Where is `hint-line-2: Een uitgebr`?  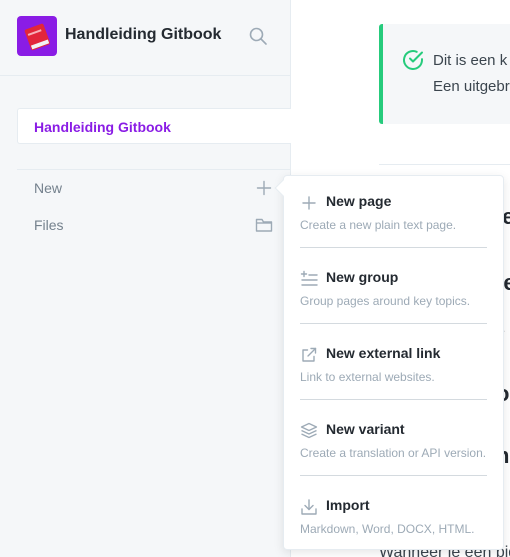
hint-line-2: Een uitgebr is located at coordinates (471, 86).